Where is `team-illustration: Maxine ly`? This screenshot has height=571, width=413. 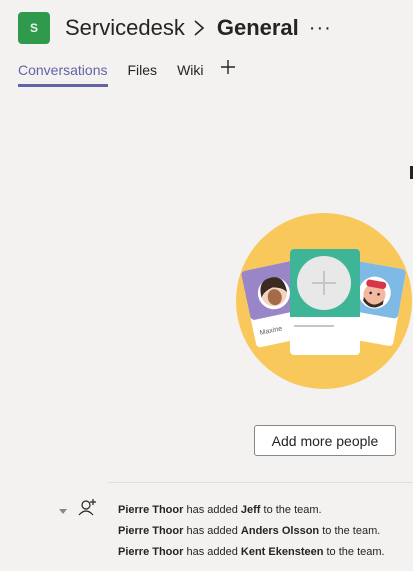 team-illustration: Maxine ly is located at coordinates (324, 301).